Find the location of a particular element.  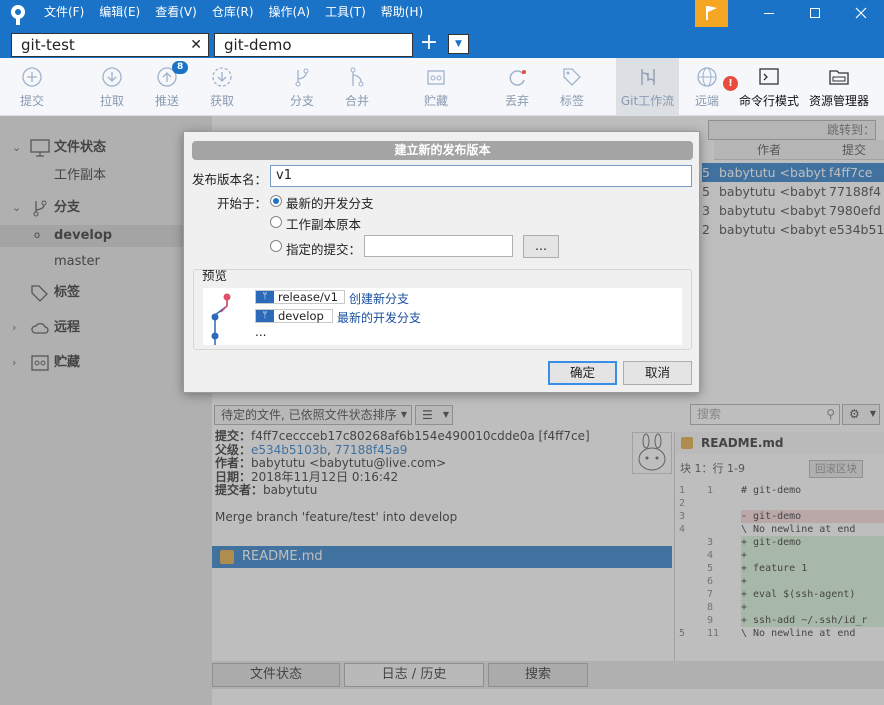

minimize-button is located at coordinates (769, 15).